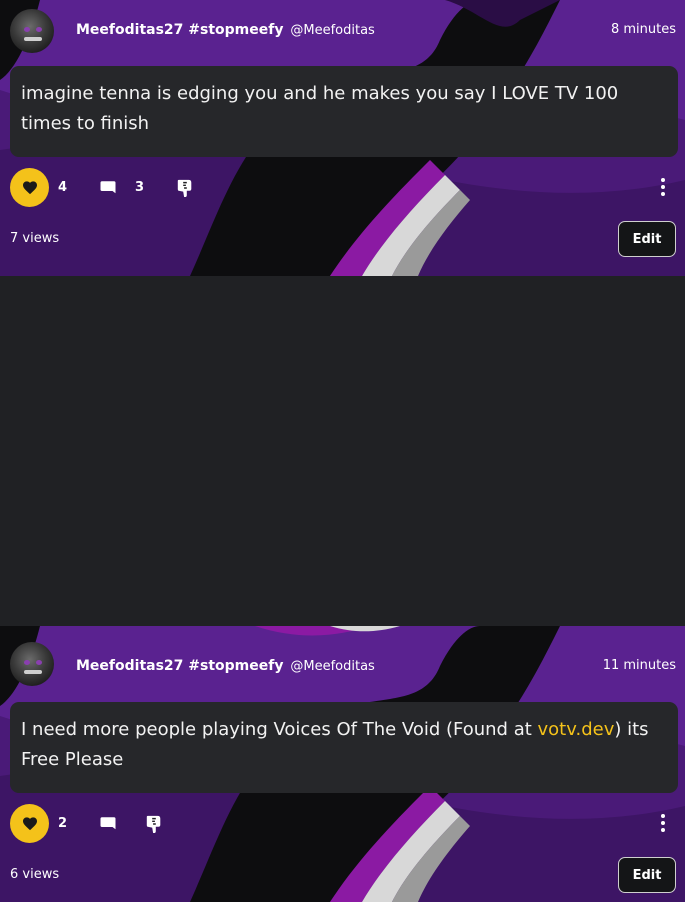 The width and height of the screenshot is (685, 902). I want to click on like-count: 2, so click(63, 823).